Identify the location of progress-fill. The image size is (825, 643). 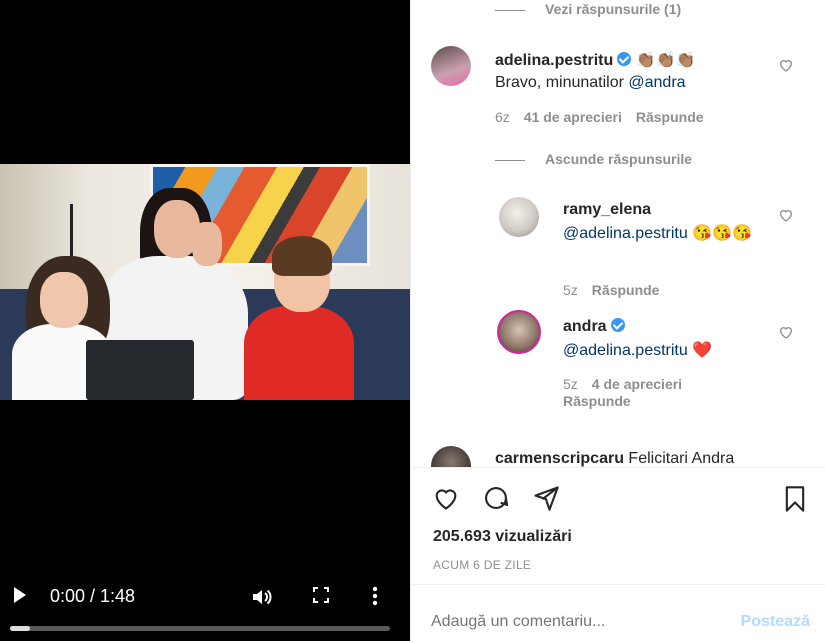
(20, 628).